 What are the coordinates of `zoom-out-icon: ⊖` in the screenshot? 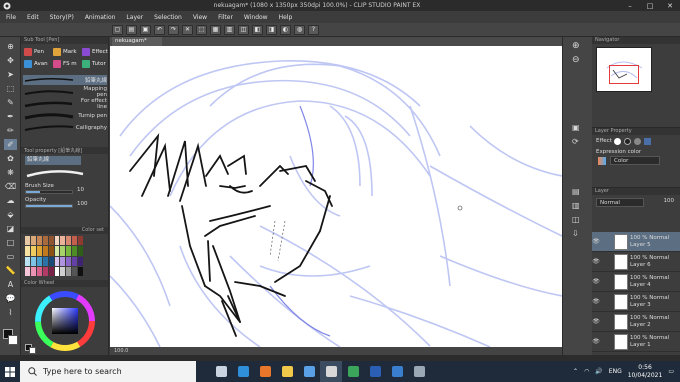 It's located at (576, 60).